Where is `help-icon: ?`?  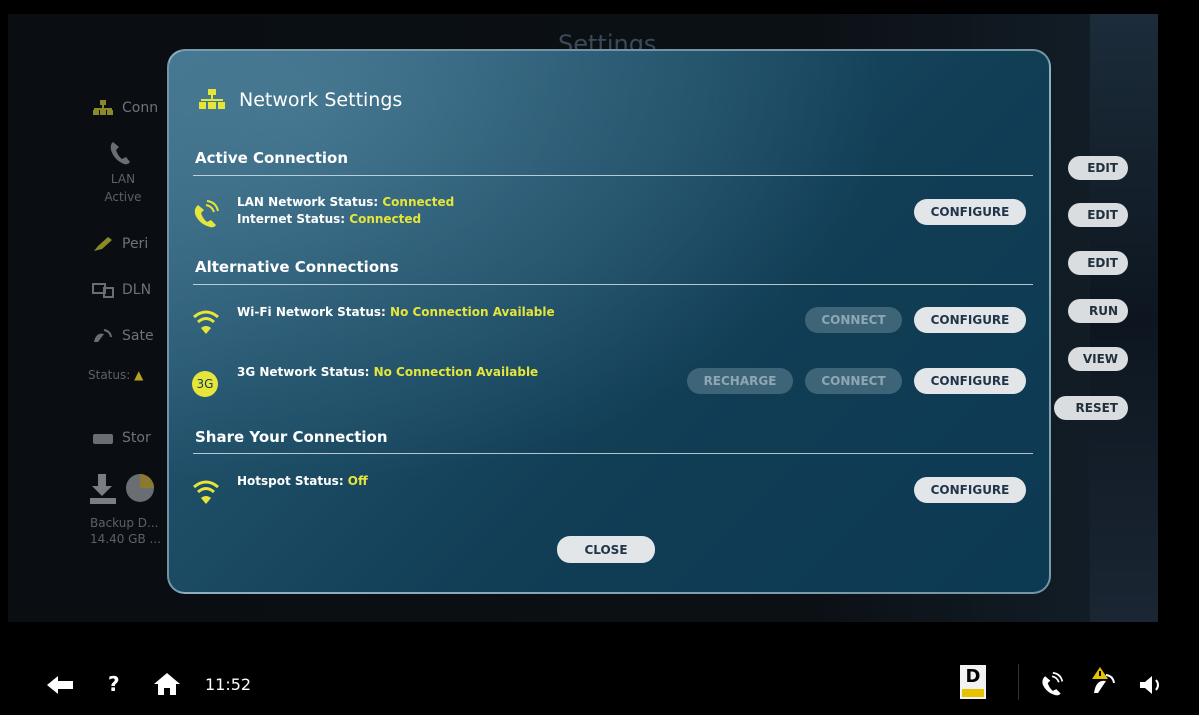 help-icon: ? is located at coordinates (114, 684).